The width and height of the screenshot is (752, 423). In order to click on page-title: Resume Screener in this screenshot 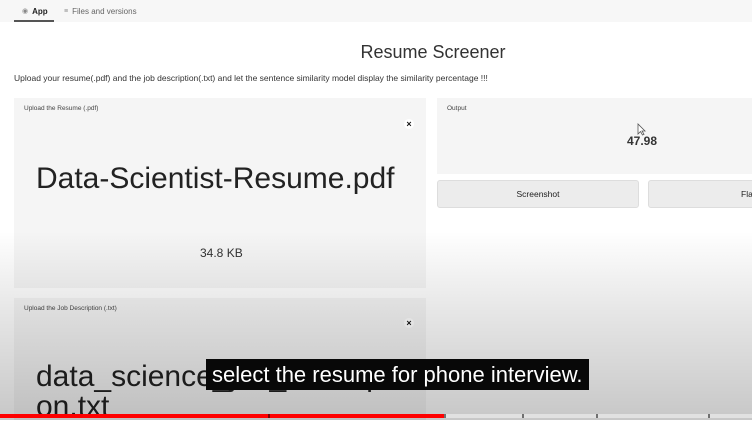, I will do `click(433, 52)`.